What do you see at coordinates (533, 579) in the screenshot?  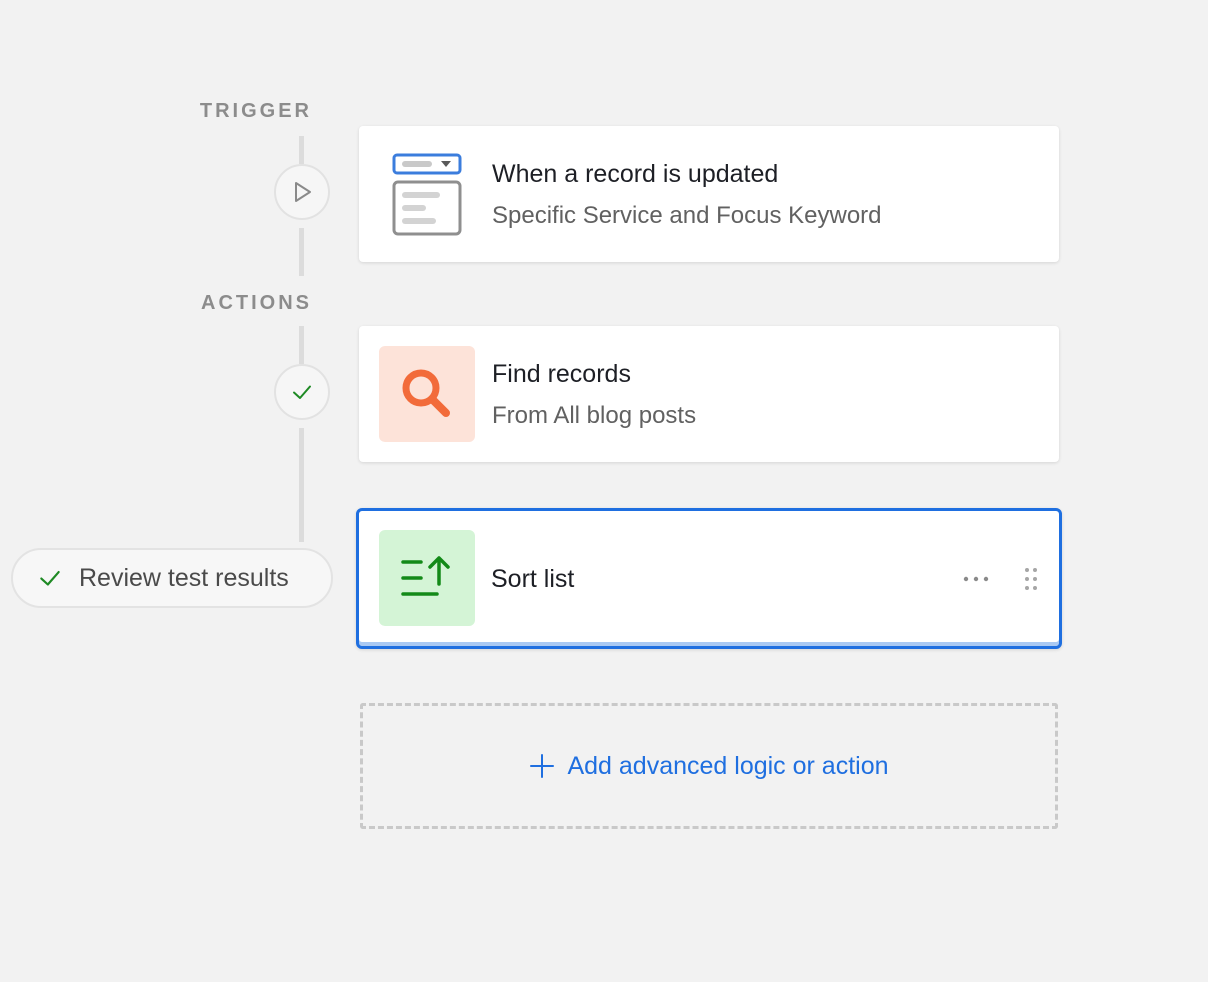 I see `sort-list-title: Sort list` at bounding box center [533, 579].